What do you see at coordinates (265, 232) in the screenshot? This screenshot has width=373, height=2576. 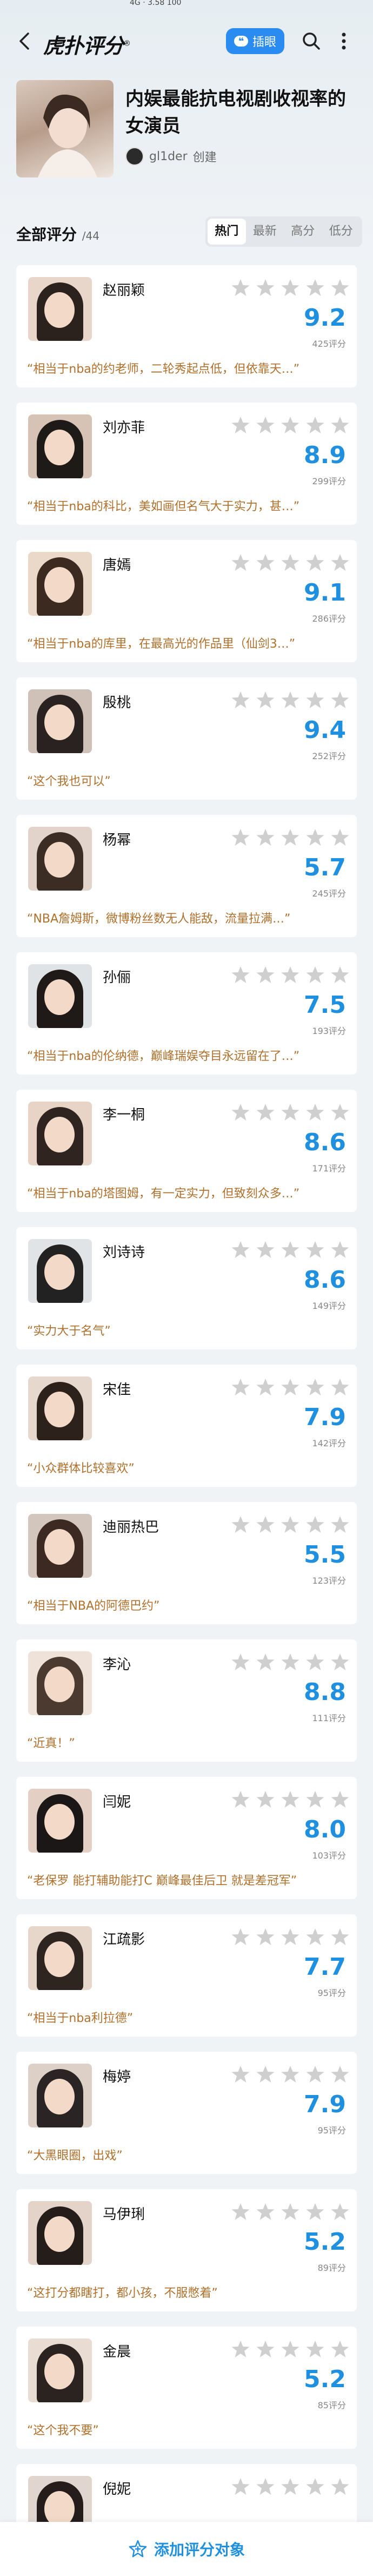 I see `tab-latest: 最新` at bounding box center [265, 232].